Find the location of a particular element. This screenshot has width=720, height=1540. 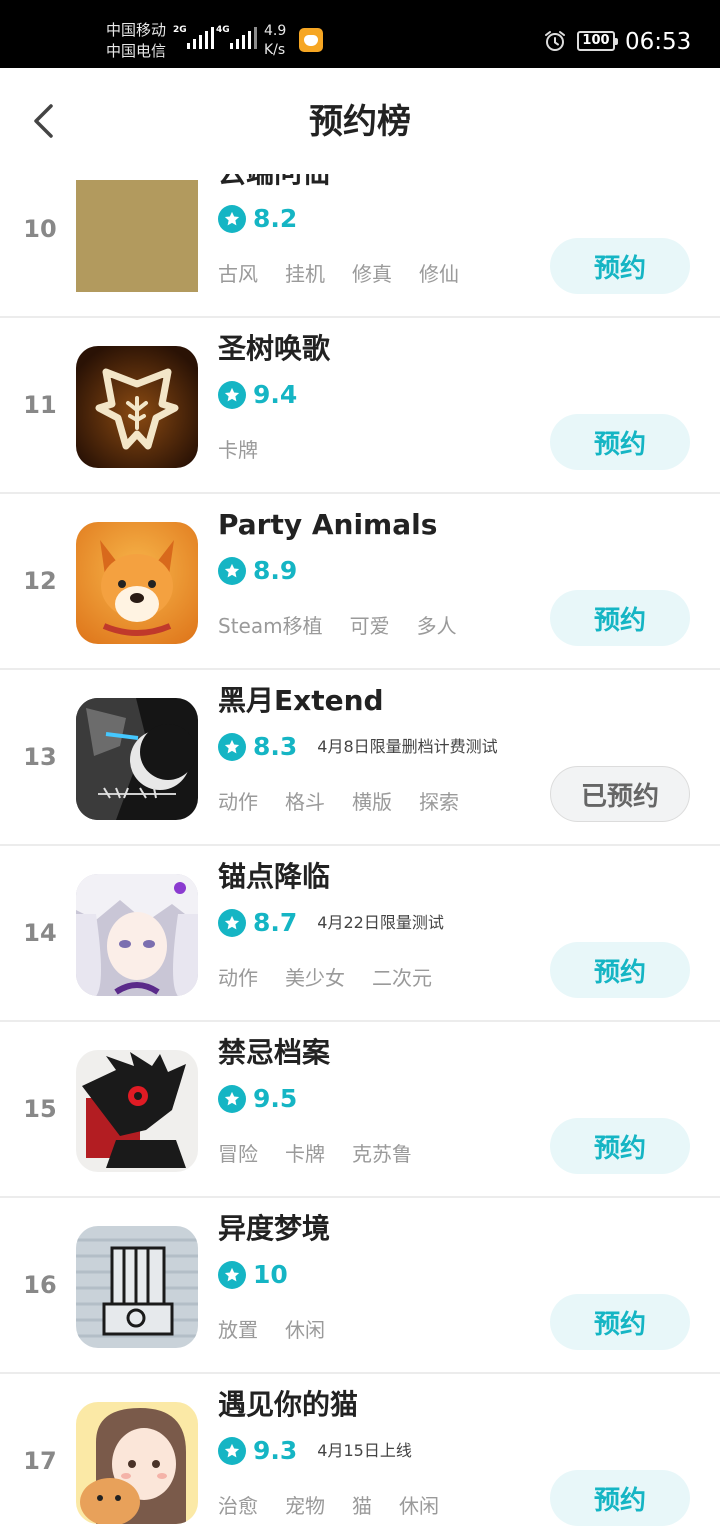

tag: 宠物 is located at coordinates (305, 1506).